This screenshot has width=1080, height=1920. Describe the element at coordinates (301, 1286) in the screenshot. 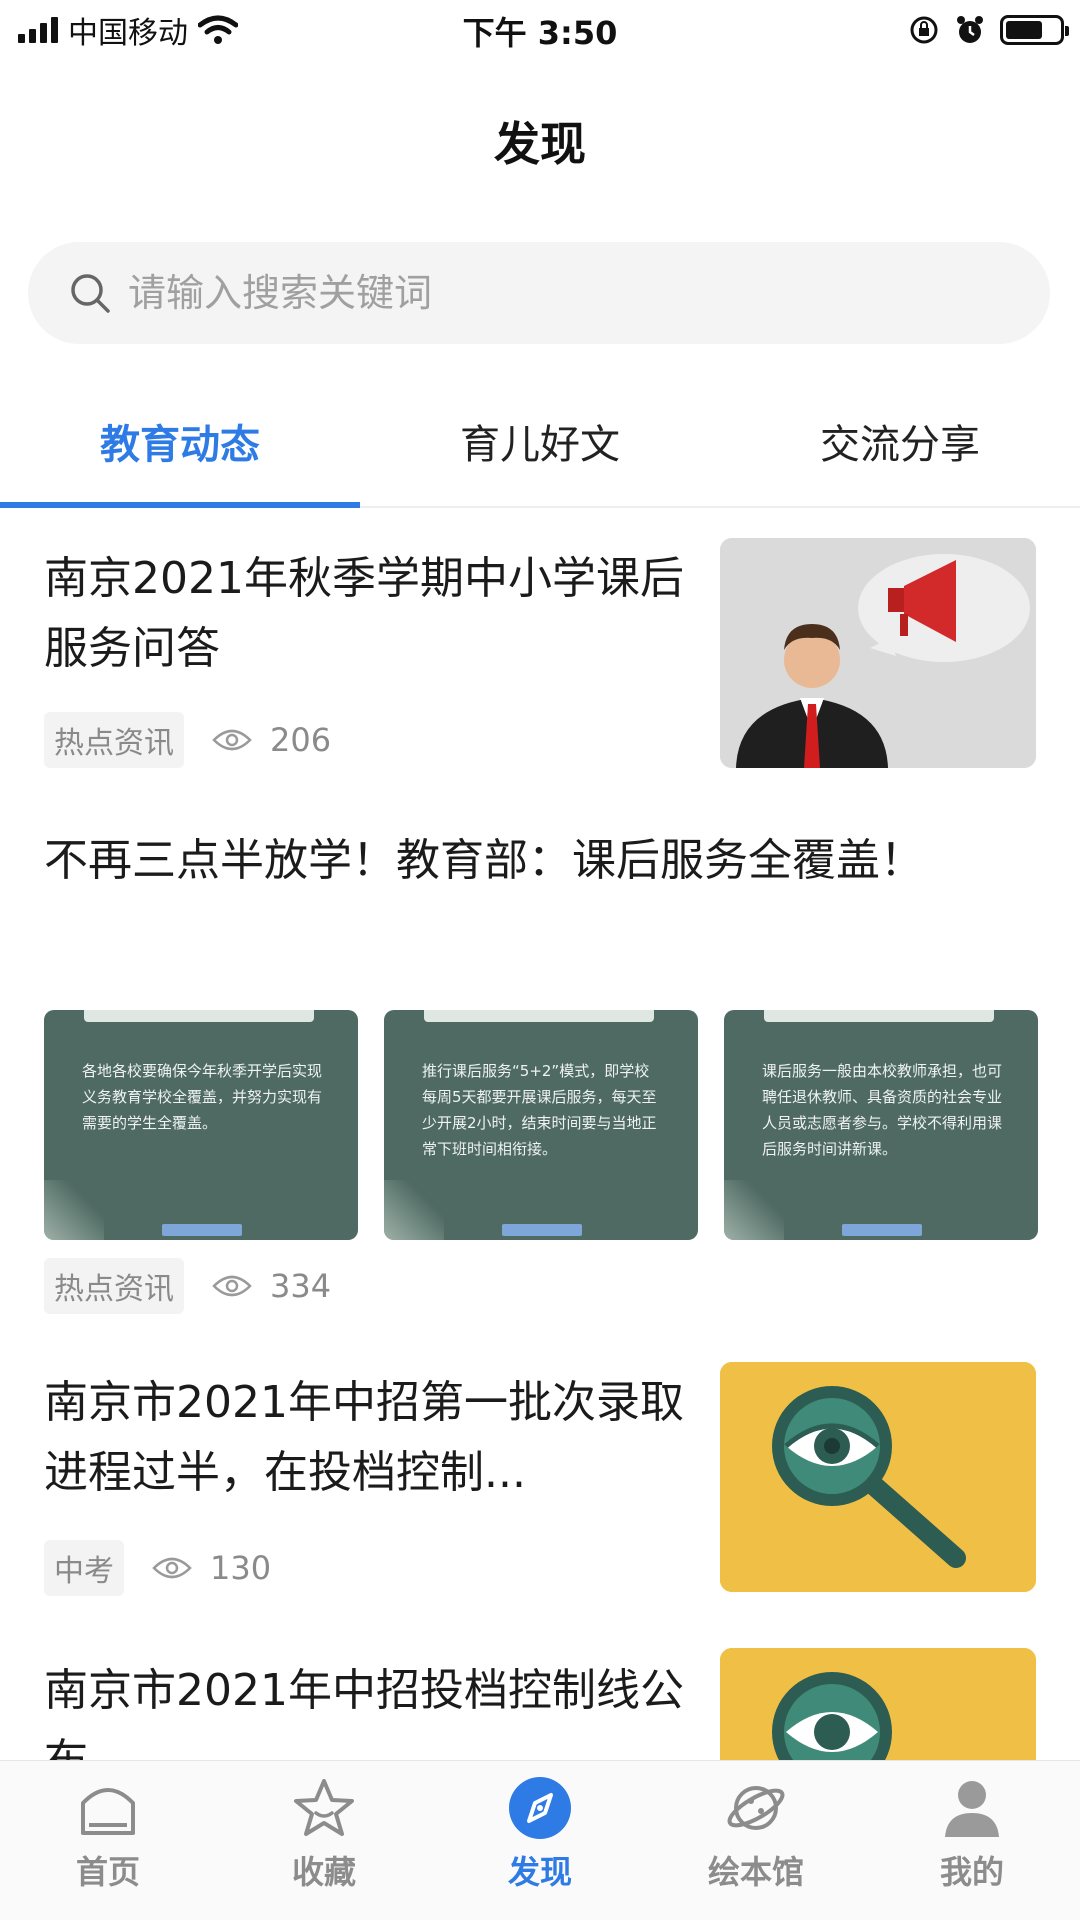

I see `view-count: 334` at that location.